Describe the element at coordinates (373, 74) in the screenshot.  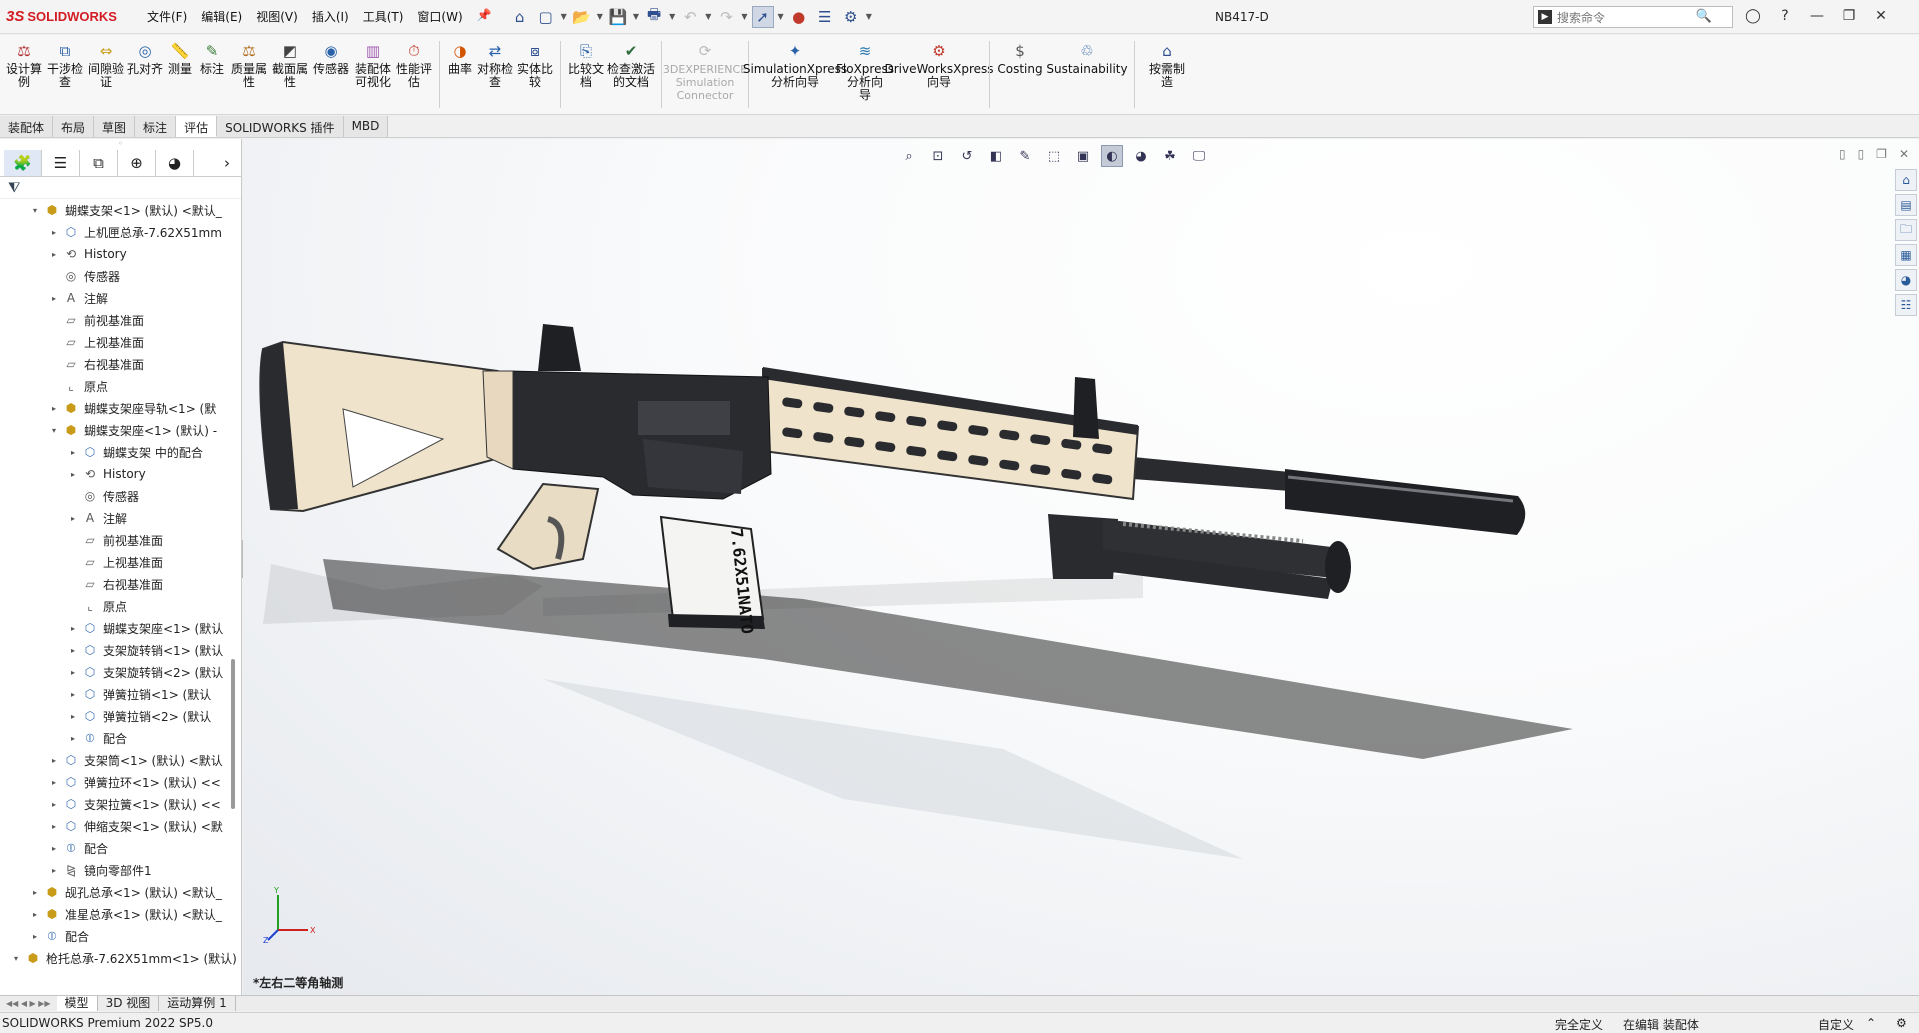
I see `assembly-visualization-button: ▥ 装配体 可视化` at that location.